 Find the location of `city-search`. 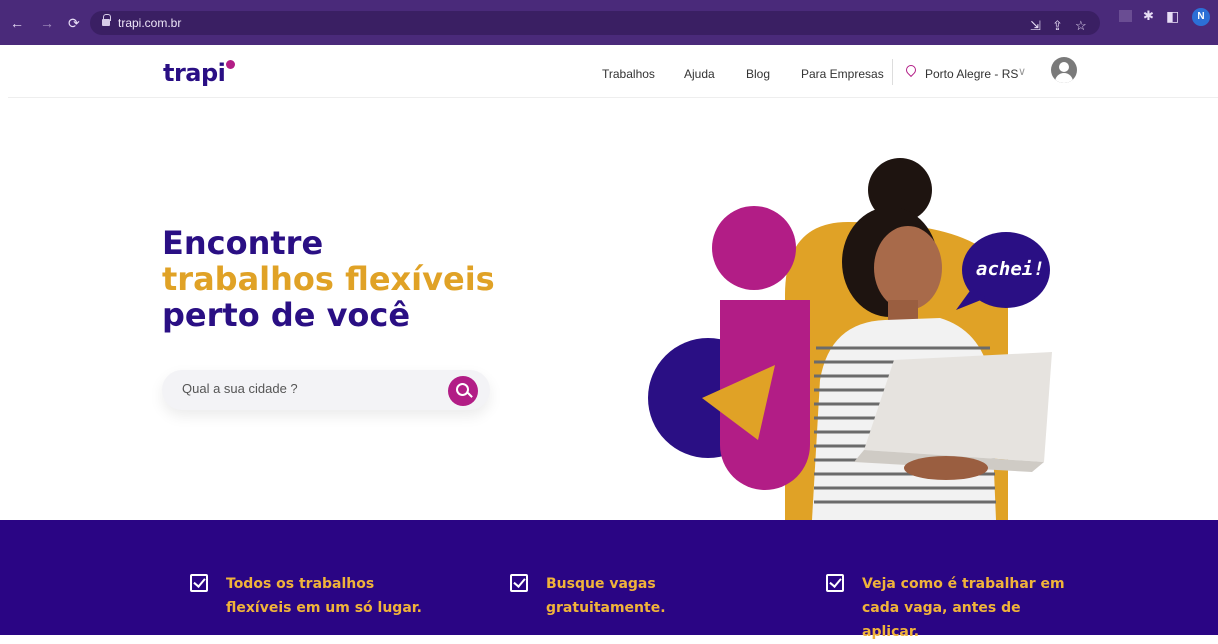

city-search is located at coordinates (326, 390).